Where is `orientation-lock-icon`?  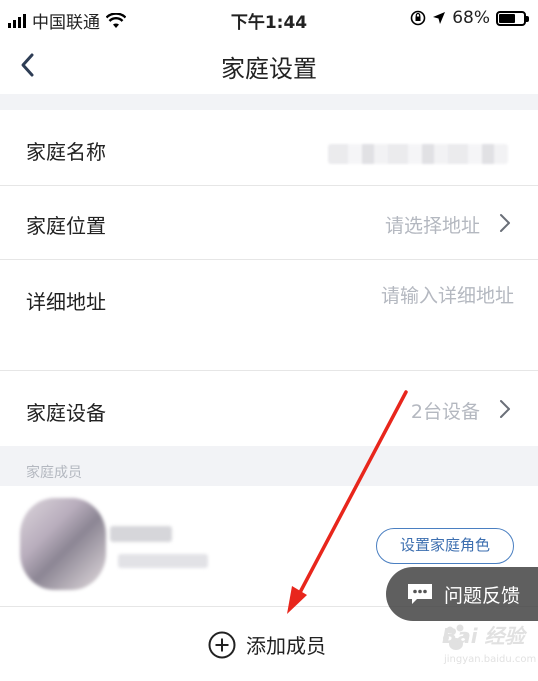
orientation-lock-icon is located at coordinates (418, 18).